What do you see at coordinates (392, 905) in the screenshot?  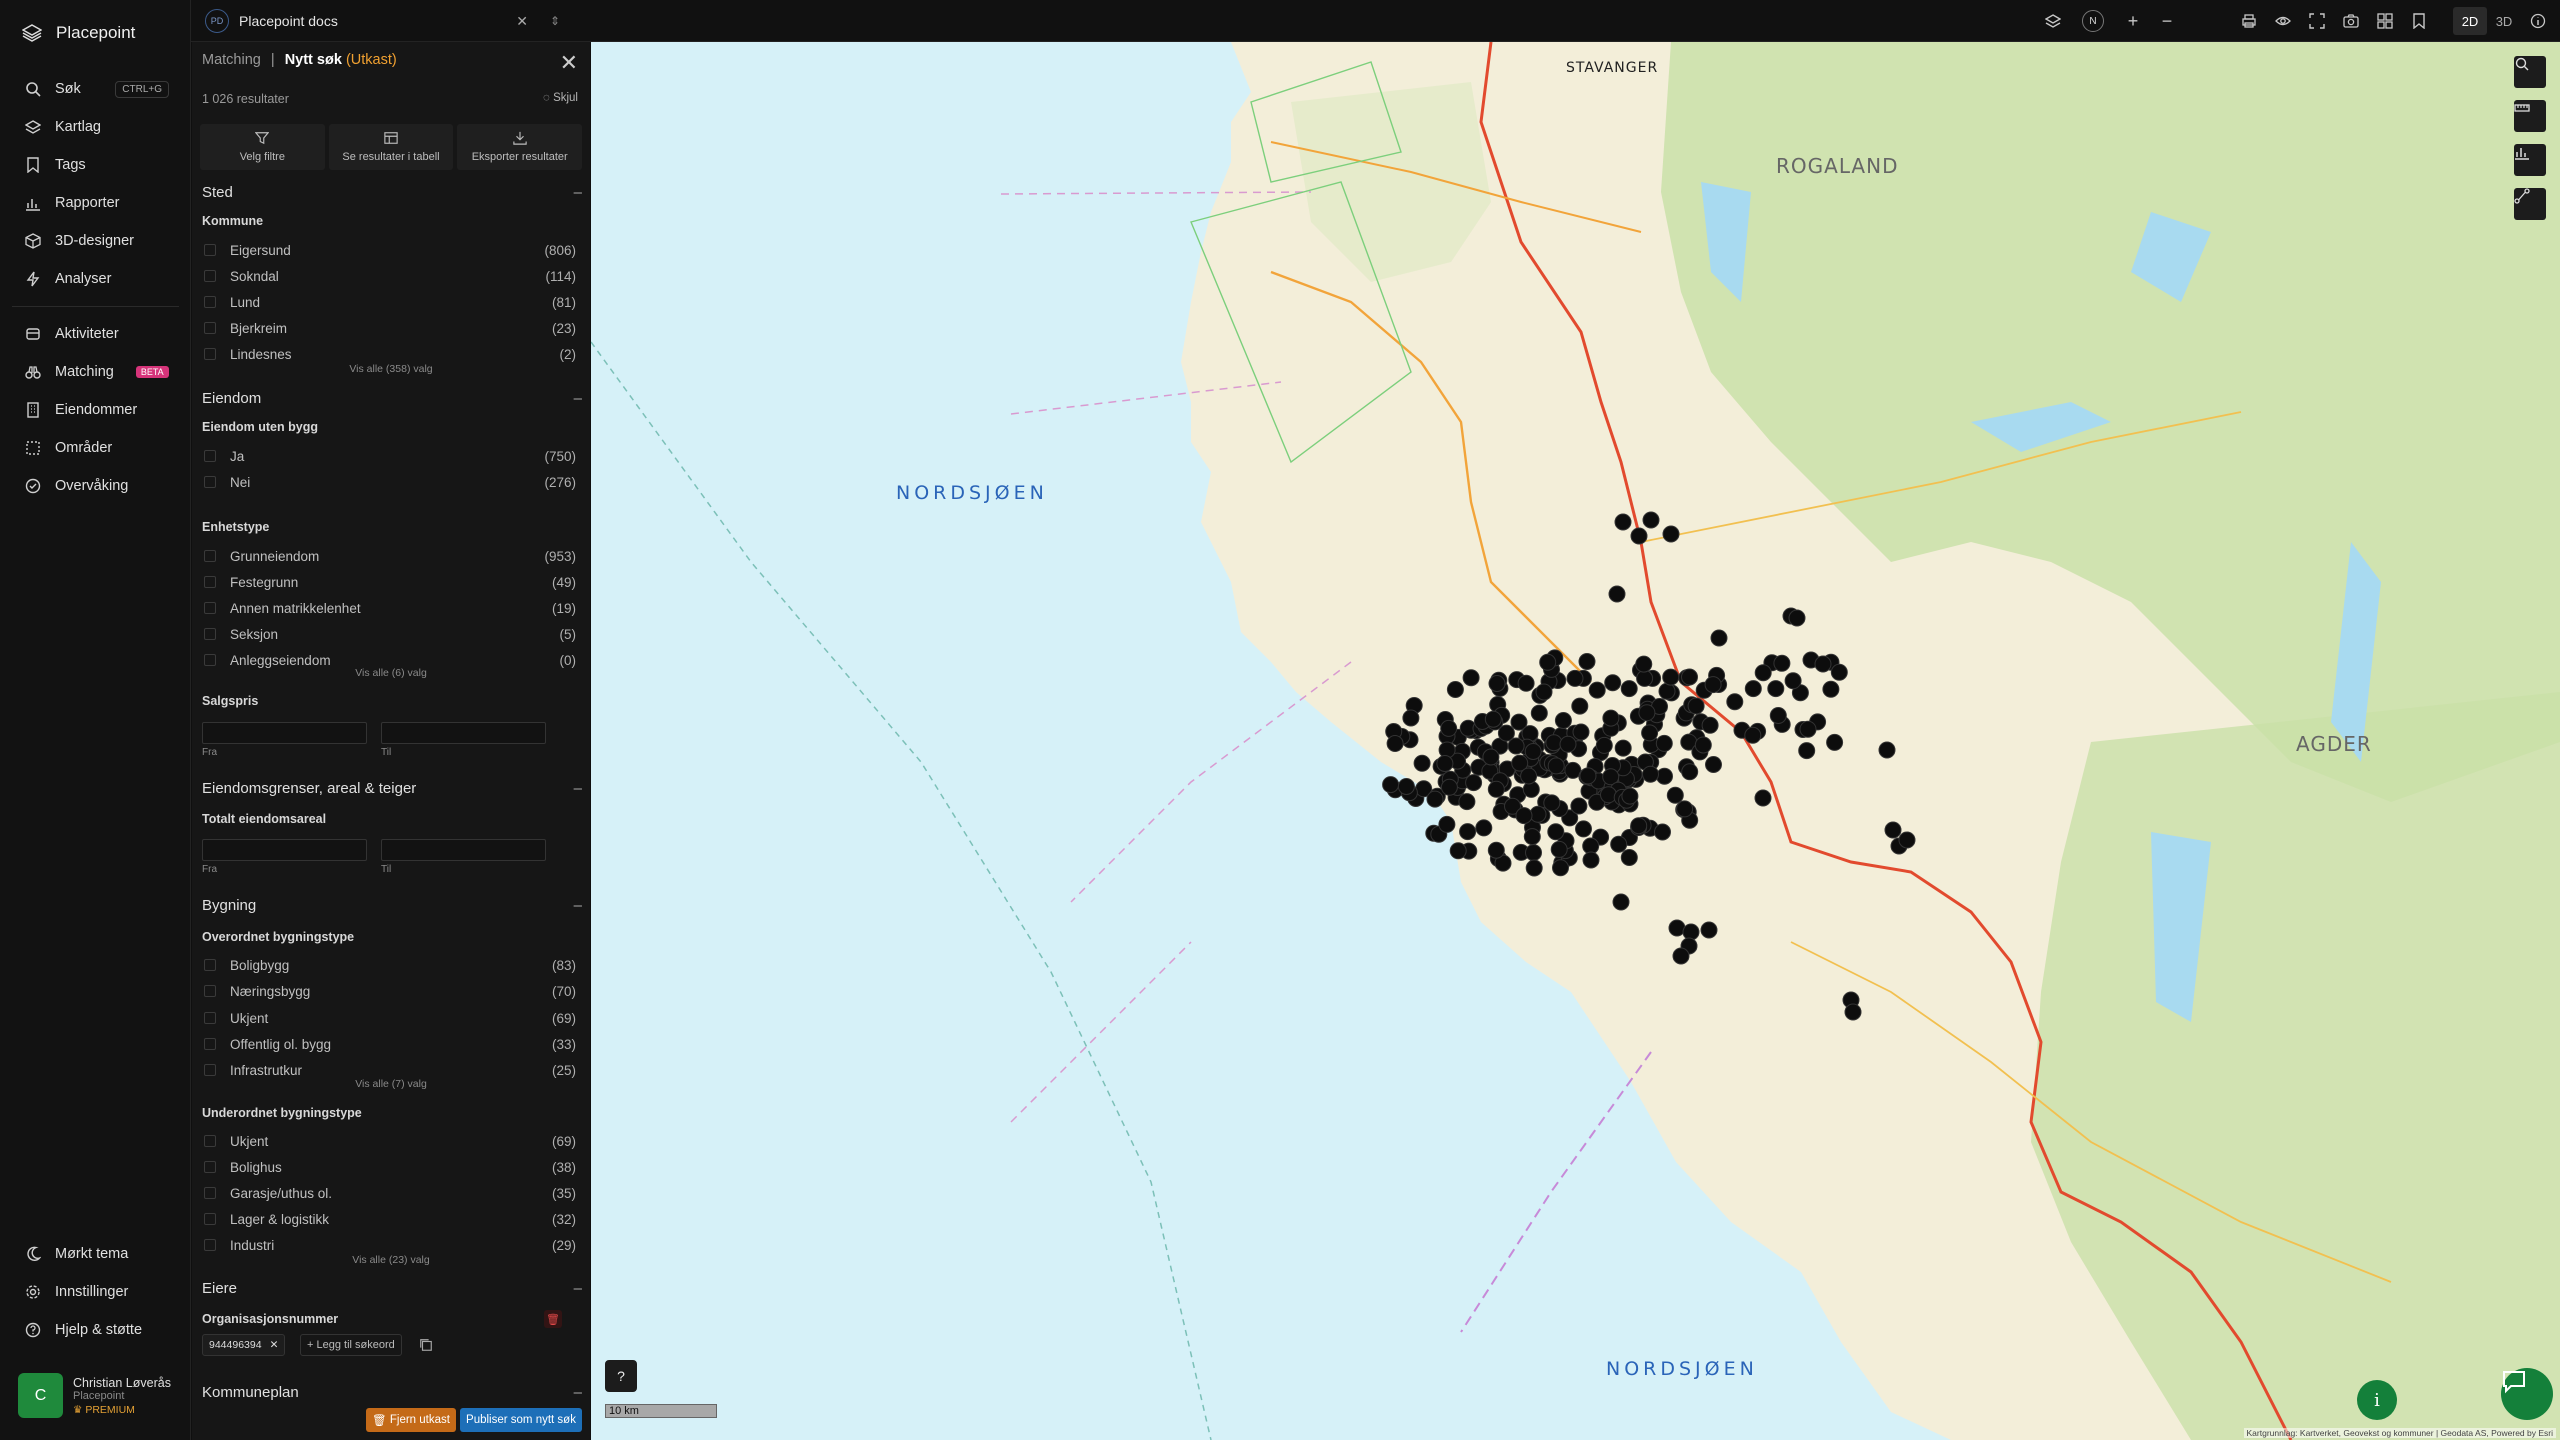 I see `section-bygning: Bygning –` at bounding box center [392, 905].